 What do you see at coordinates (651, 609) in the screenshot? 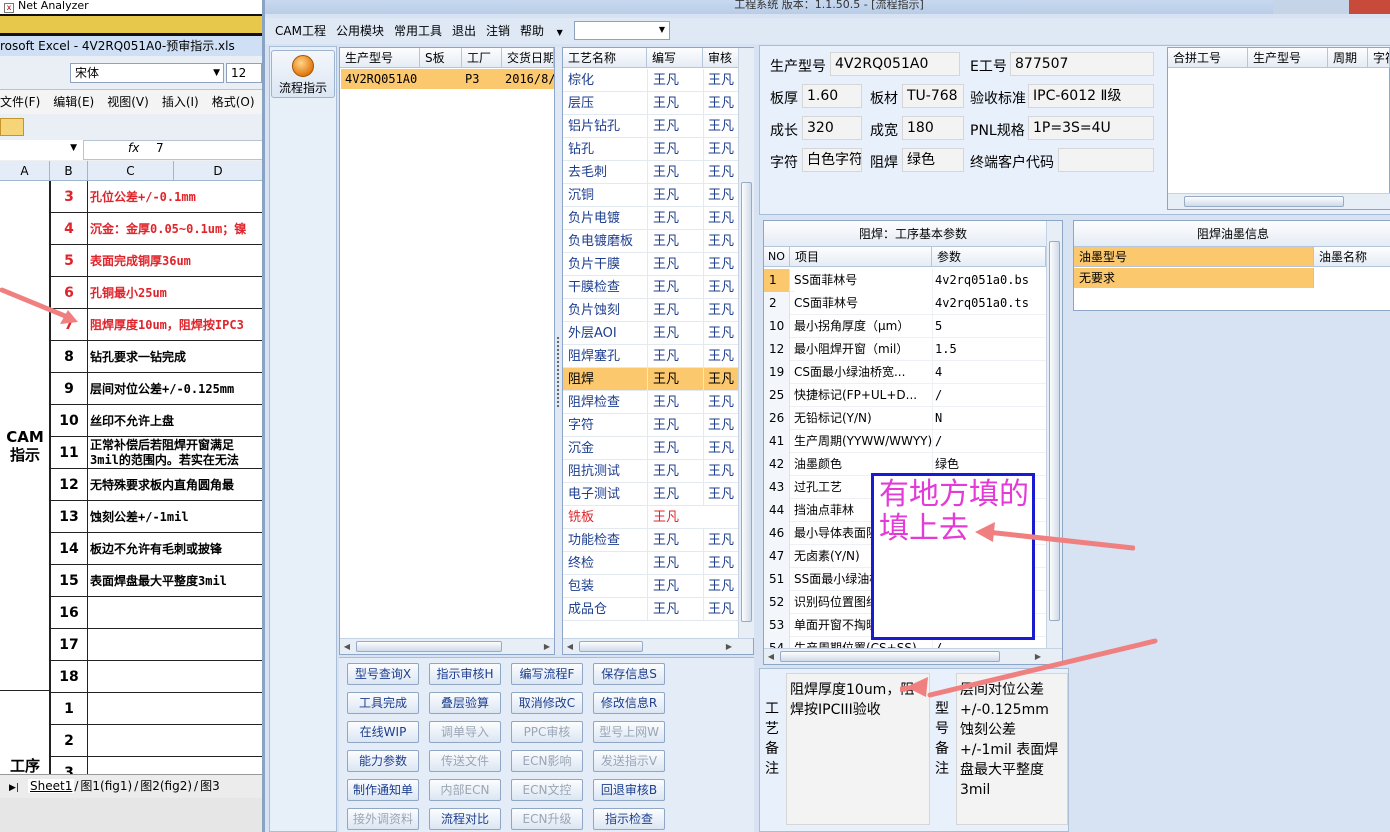
I see `process-row: 成品仓 王凡 王凡` at bounding box center [651, 609].